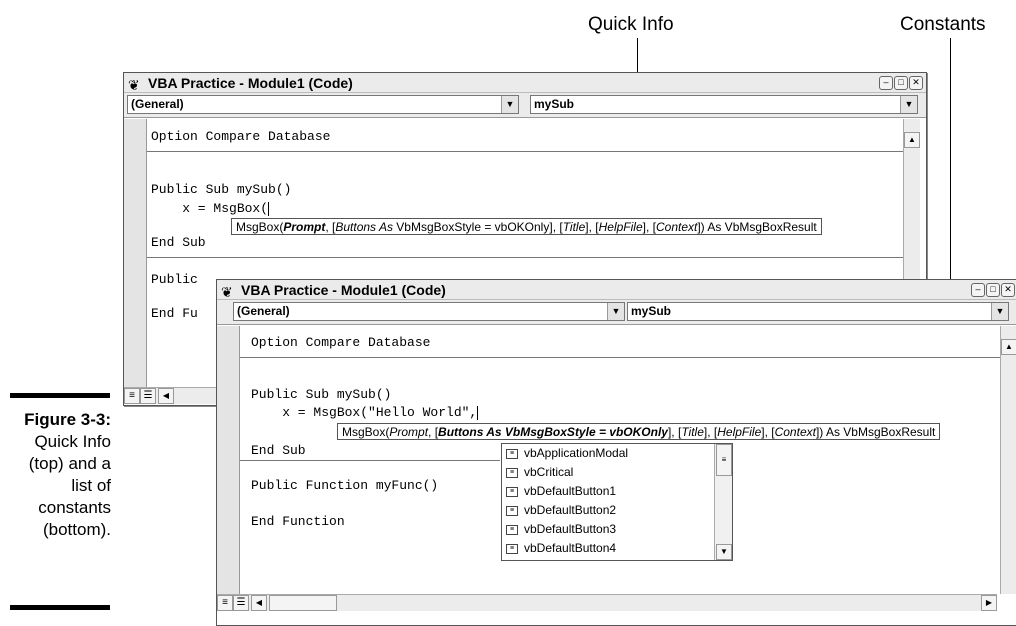 Image resolution: width=1016 pixels, height=626 pixels. Describe the element at coordinates (67, 419) in the screenshot. I see `caption-label: Figure 3-3:` at that location.